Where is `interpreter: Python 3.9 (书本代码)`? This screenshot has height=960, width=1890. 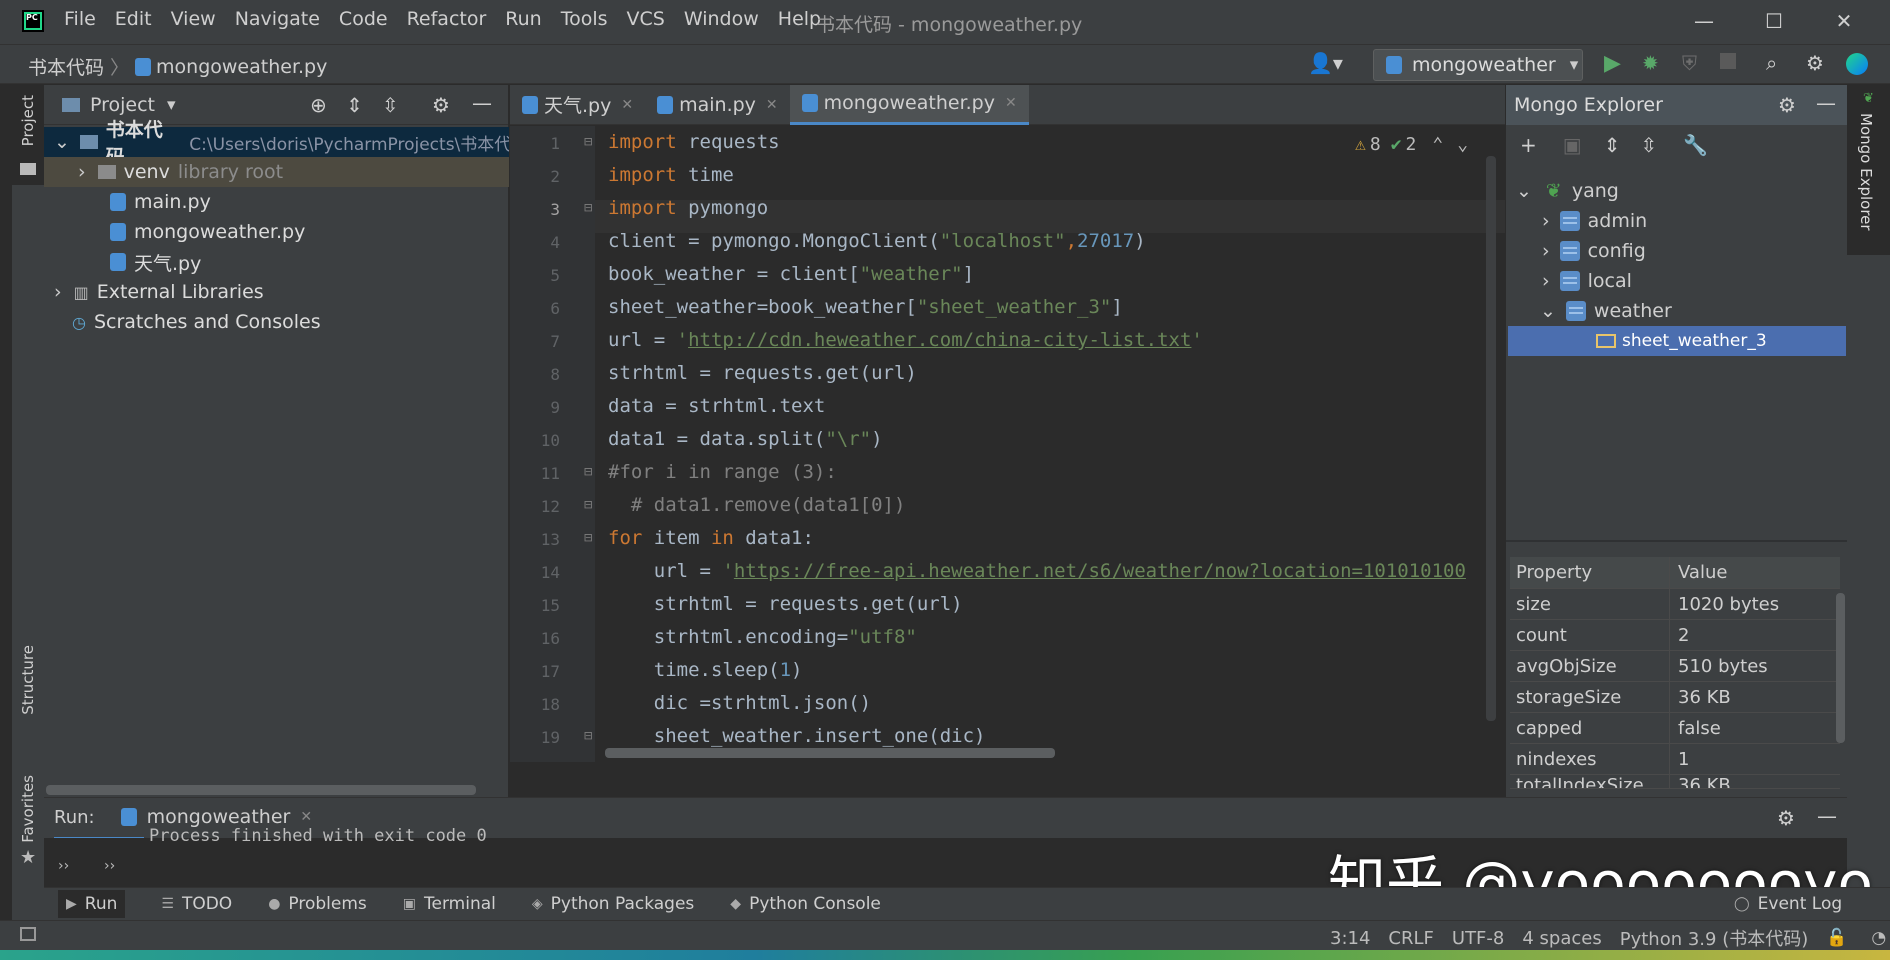
interpreter: Python 3.9 (书本代码) is located at coordinates (1714, 938).